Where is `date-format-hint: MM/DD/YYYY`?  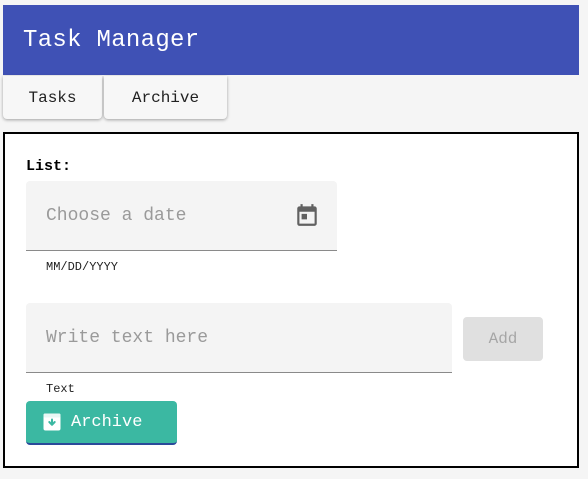 date-format-hint: MM/DD/YYYY is located at coordinates (82, 267).